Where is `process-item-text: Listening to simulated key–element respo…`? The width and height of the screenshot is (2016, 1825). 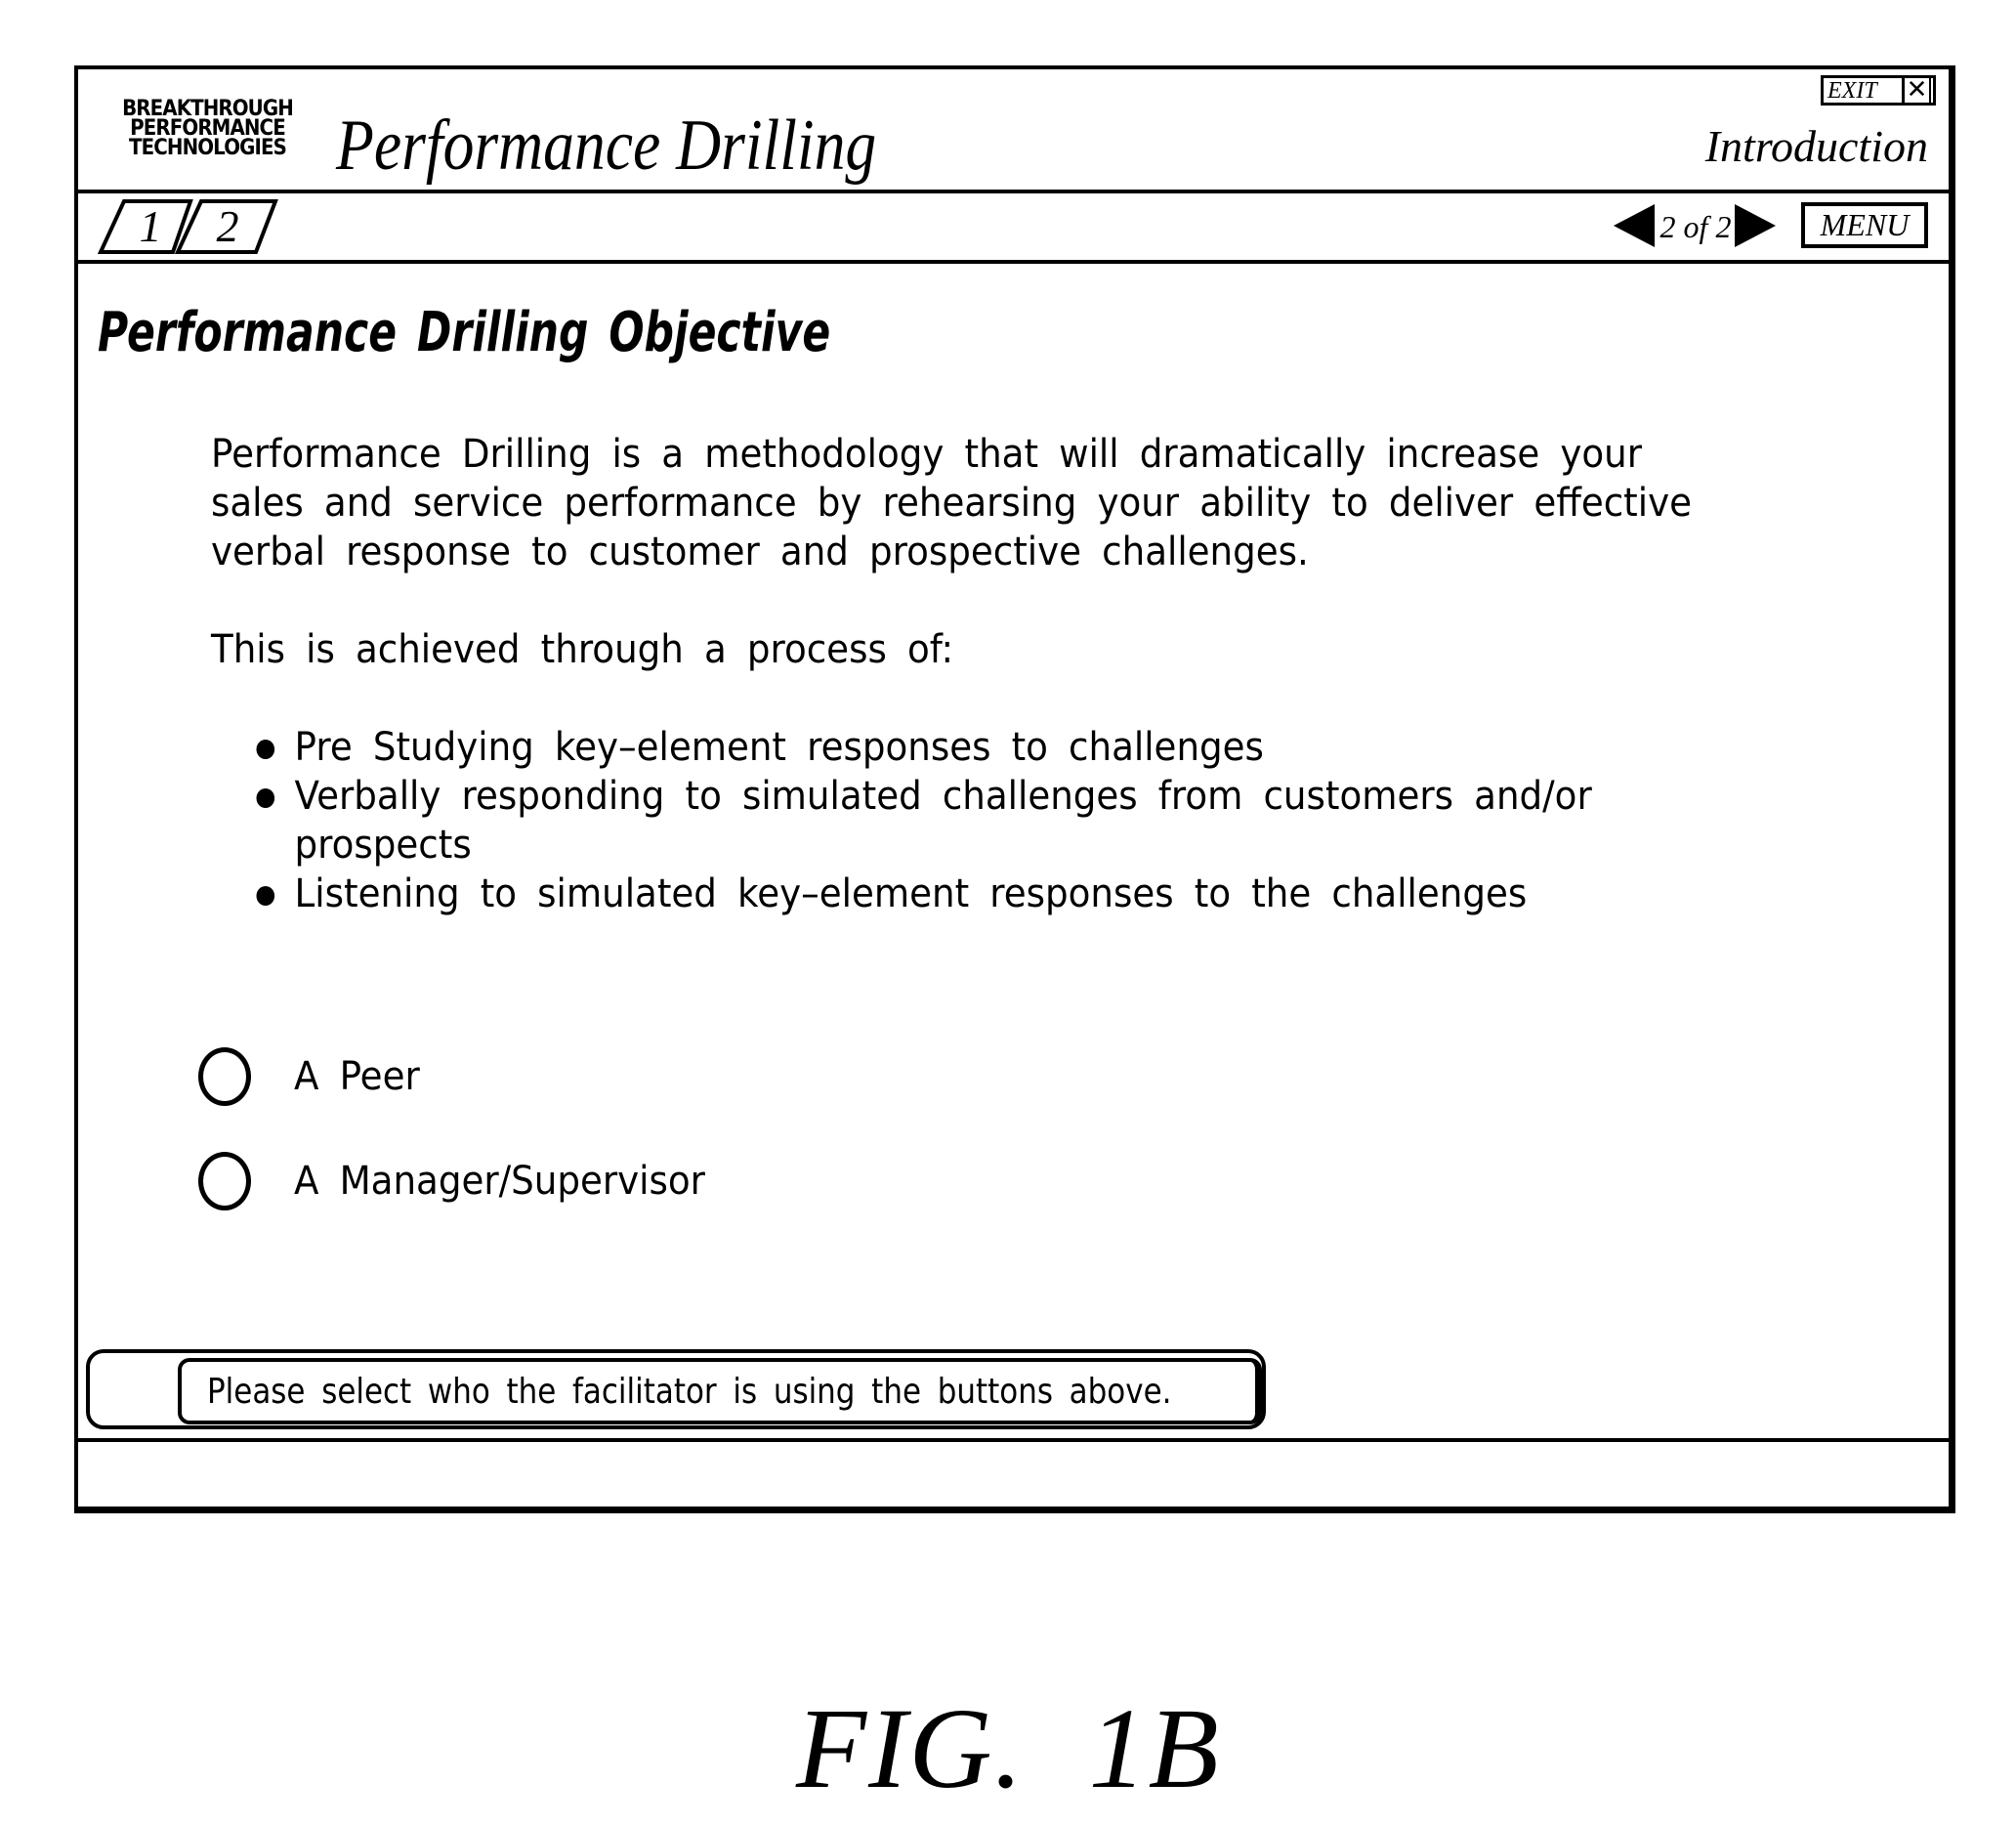 process-item-text: Listening to simulated key–element respo… is located at coordinates (911, 894).